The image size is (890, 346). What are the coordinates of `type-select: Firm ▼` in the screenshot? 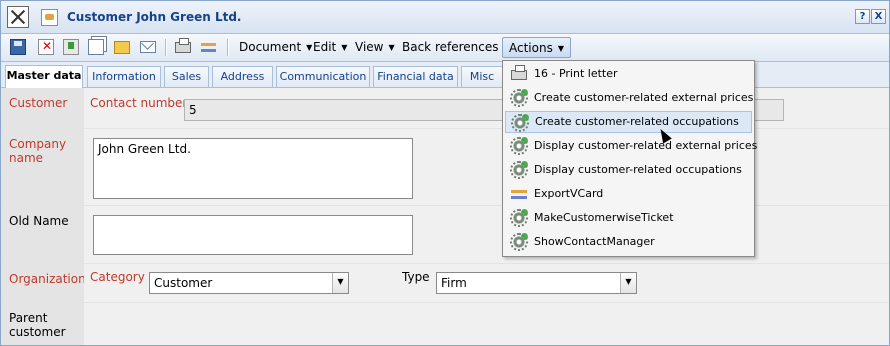 It's located at (536, 283).